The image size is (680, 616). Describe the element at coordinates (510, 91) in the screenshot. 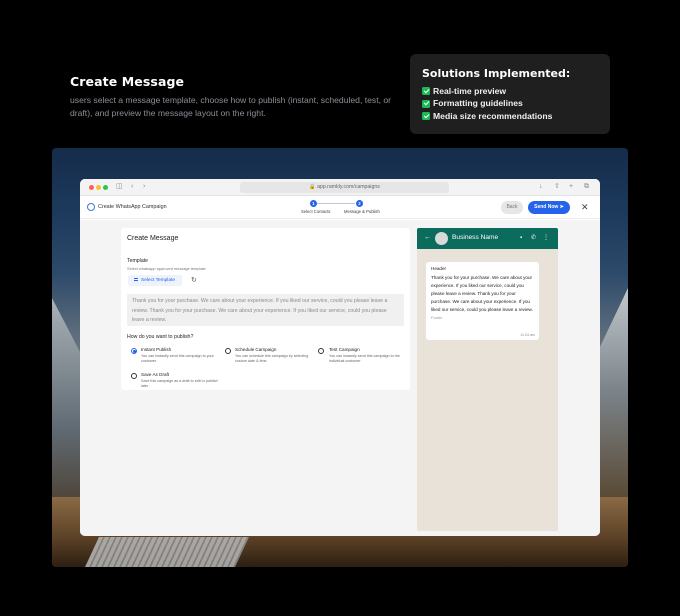

I see `solution-item: Real-time preview` at that location.